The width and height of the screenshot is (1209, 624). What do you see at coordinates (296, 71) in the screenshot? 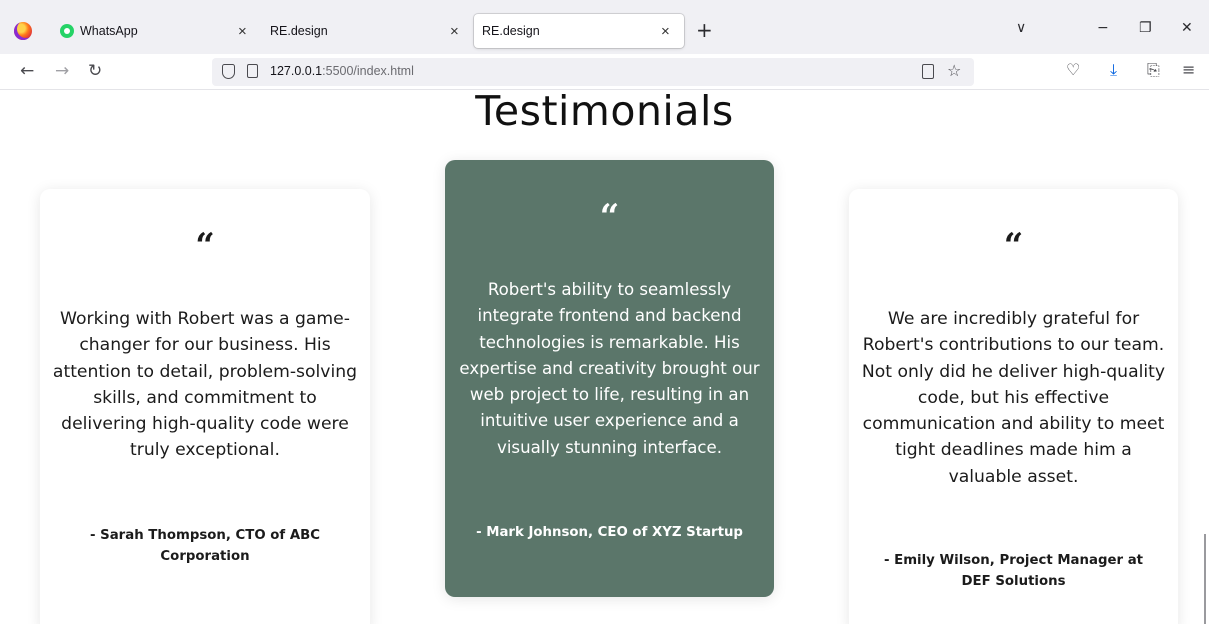
I see `url-host: 127.0.0.1` at bounding box center [296, 71].